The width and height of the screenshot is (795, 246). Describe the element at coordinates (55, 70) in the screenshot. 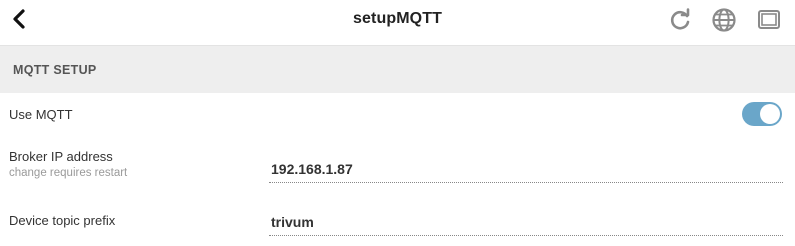

I see `section-title: MQTT SETUP` at that location.